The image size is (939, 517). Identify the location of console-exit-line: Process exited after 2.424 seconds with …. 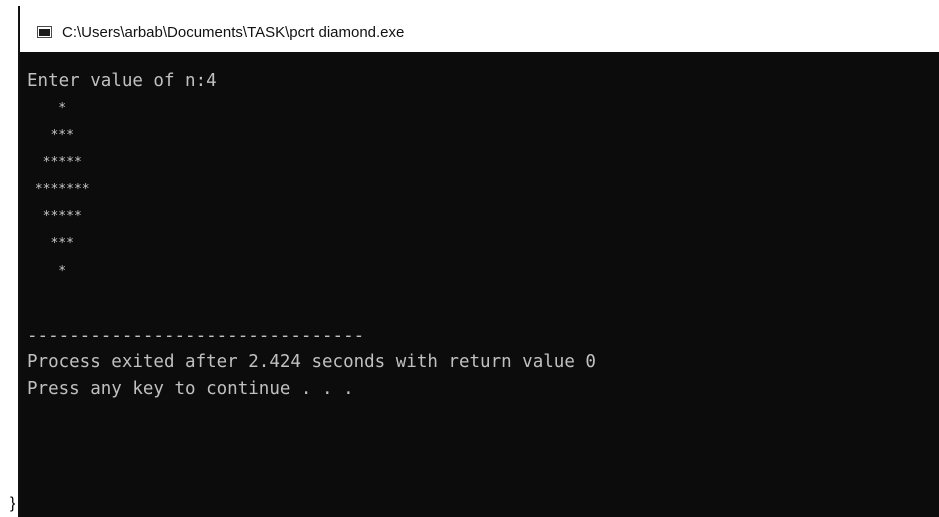
(311, 362).